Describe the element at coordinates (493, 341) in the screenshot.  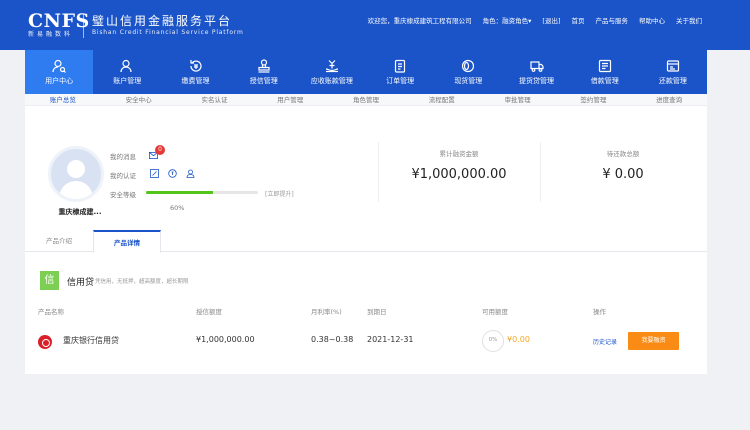
I see `available-ratio-ring: 0%` at that location.